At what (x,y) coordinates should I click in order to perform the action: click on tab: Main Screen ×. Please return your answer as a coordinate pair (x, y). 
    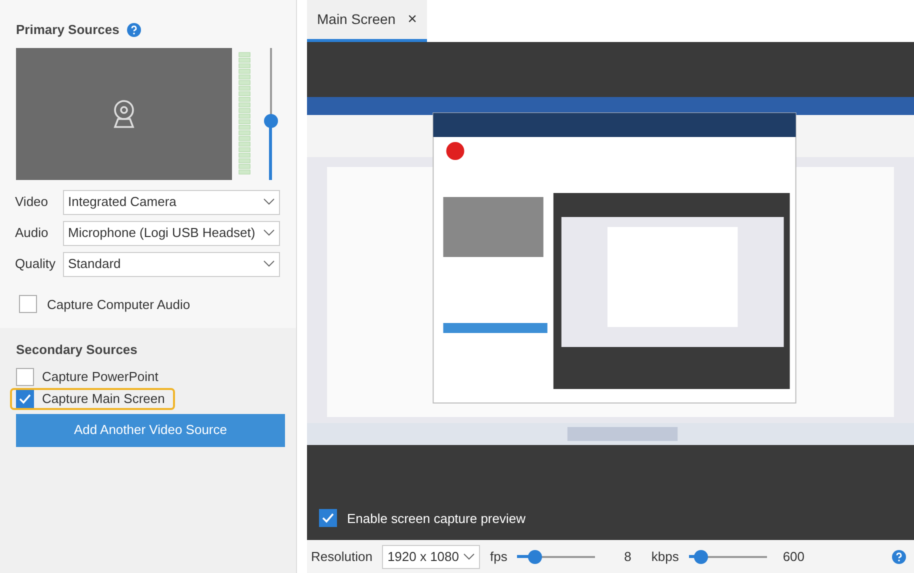
    Looking at the image, I should click on (367, 21).